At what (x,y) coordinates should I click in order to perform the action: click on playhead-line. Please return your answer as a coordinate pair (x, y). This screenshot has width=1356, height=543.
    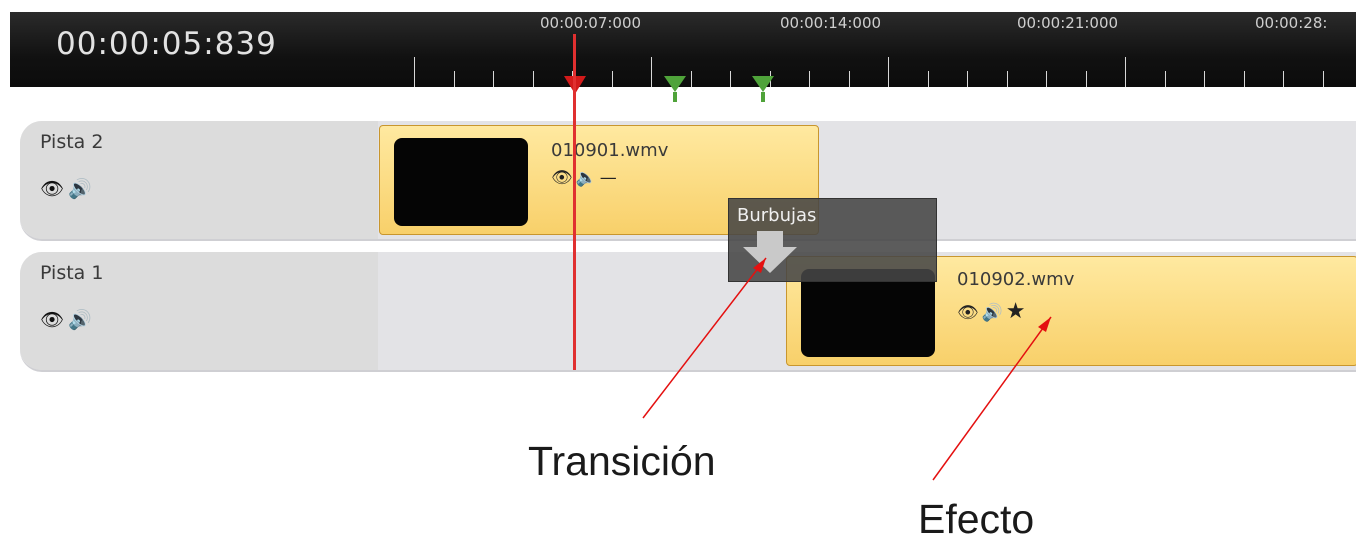
    Looking at the image, I should click on (574, 202).